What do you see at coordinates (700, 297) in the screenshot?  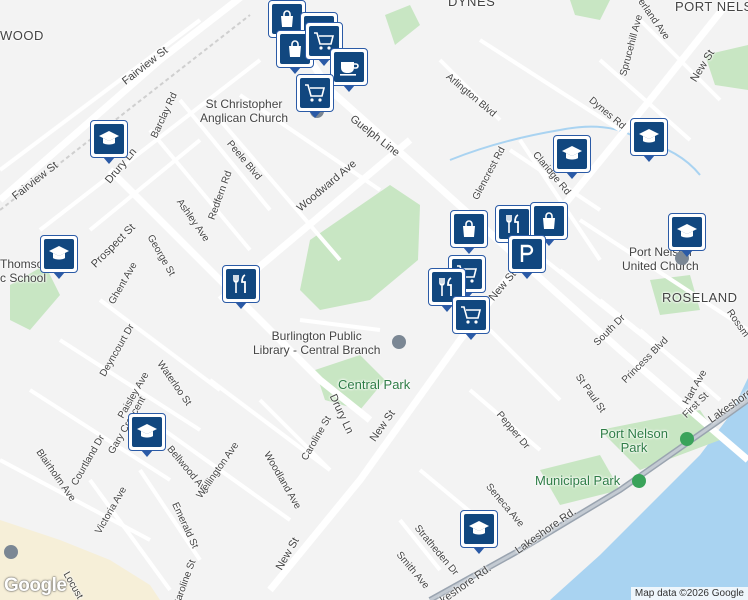 I see `label-roseland: ROSELAND` at bounding box center [700, 297].